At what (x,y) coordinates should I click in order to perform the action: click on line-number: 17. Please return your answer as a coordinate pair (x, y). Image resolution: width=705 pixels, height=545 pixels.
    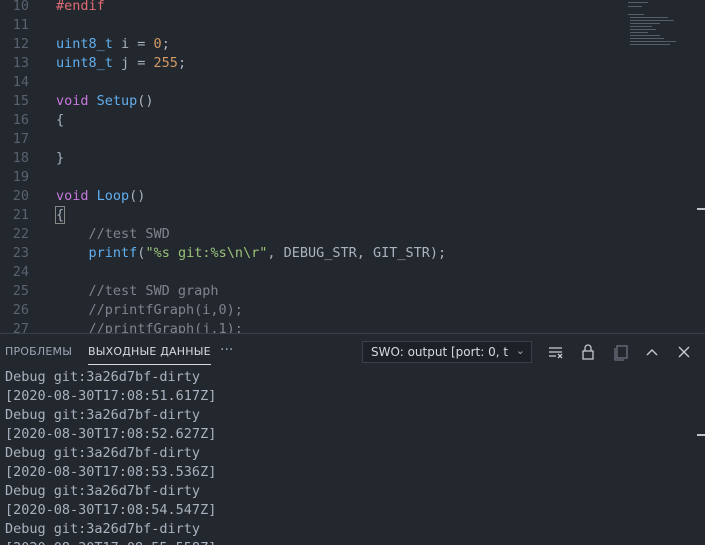
    Looking at the image, I should click on (20, 139).